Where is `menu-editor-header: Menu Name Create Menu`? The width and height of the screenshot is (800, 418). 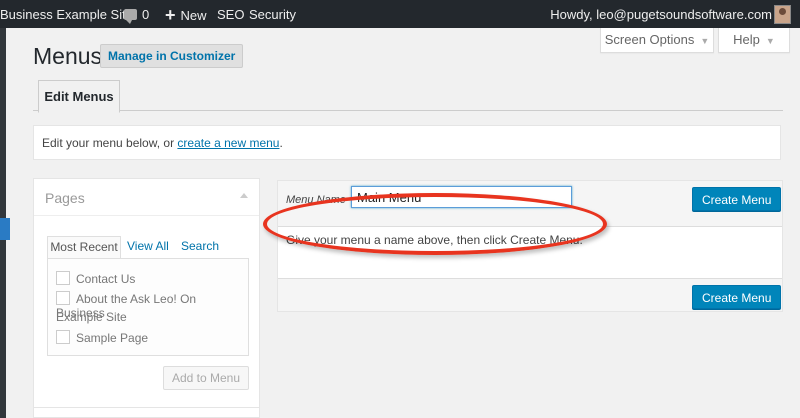
menu-editor-header: Menu Name Create Menu is located at coordinates (530, 204).